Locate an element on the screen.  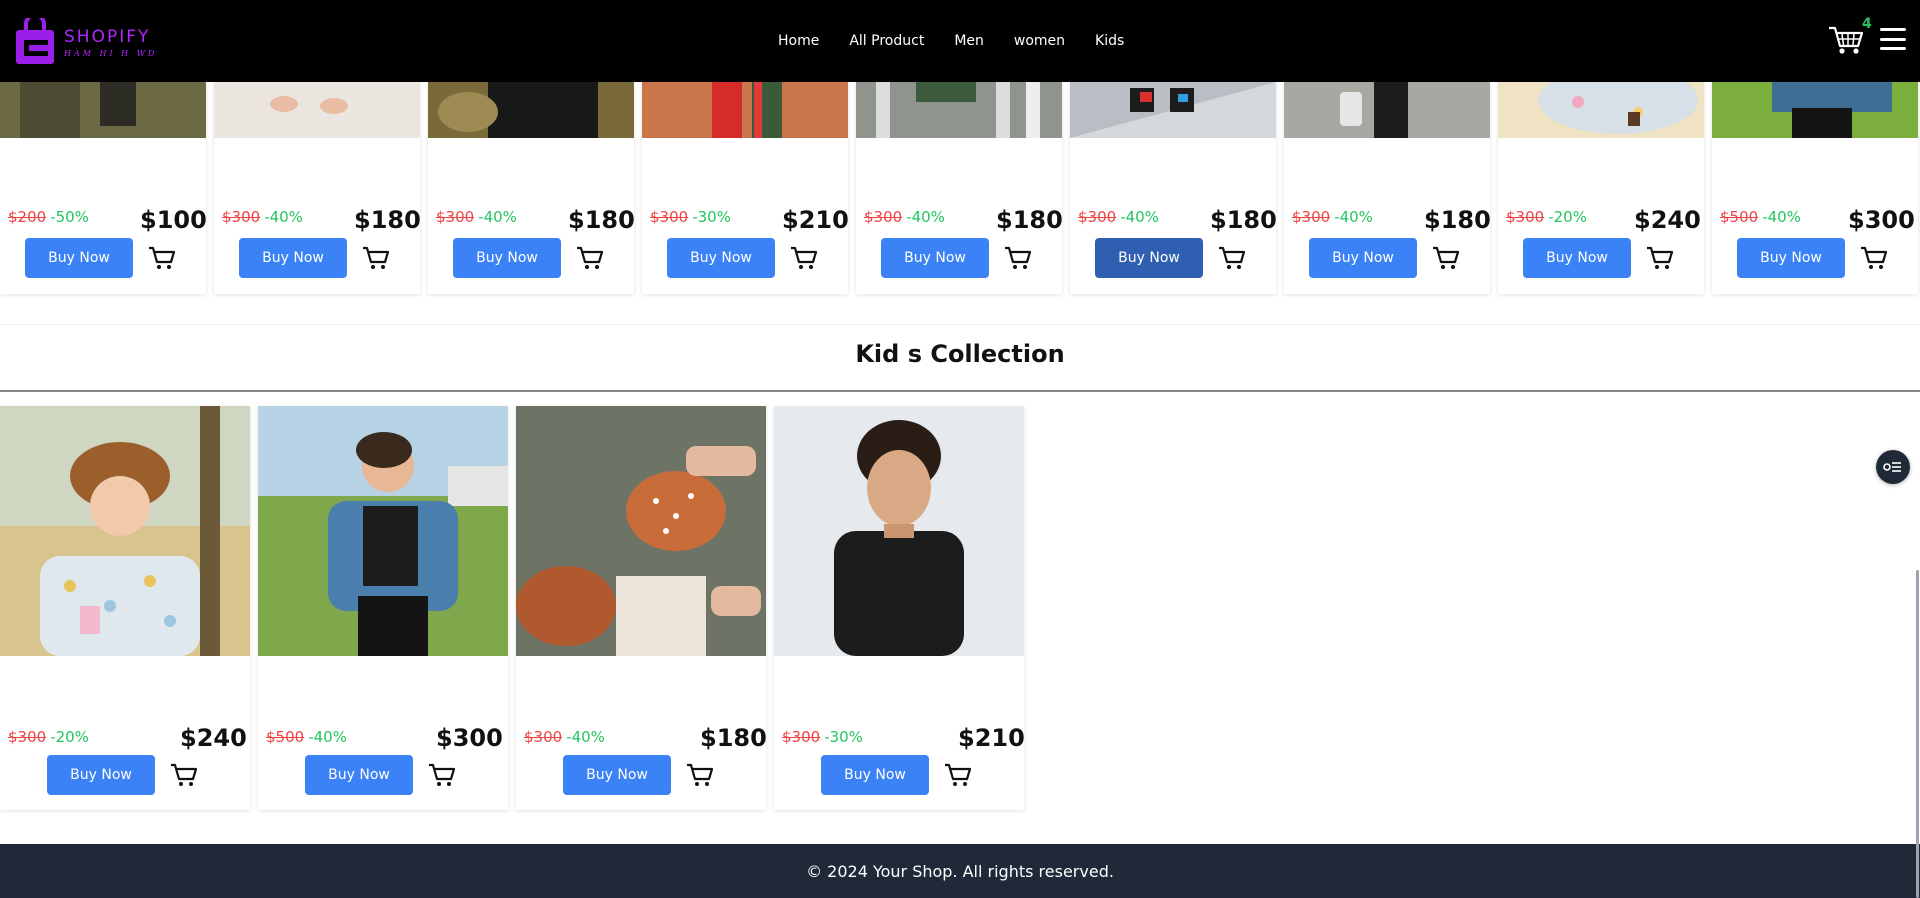
product-card: $500 -40% $300 Buy Now is located at coordinates (1815, 188).